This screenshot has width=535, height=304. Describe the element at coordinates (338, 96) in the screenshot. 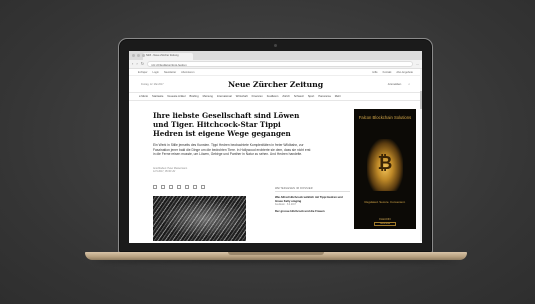

I see `nav-item-mehr: Mehr` at that location.